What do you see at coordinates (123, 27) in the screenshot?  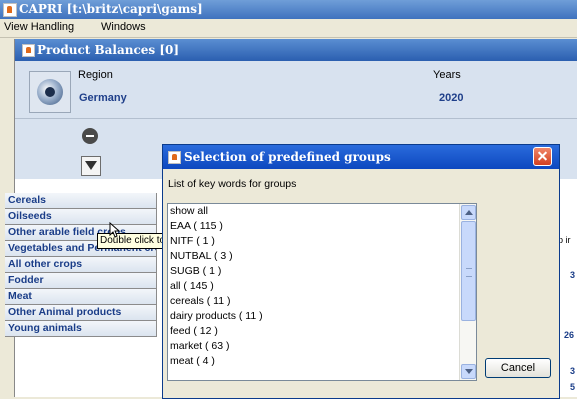 I see `menu-windows: Windows` at bounding box center [123, 27].